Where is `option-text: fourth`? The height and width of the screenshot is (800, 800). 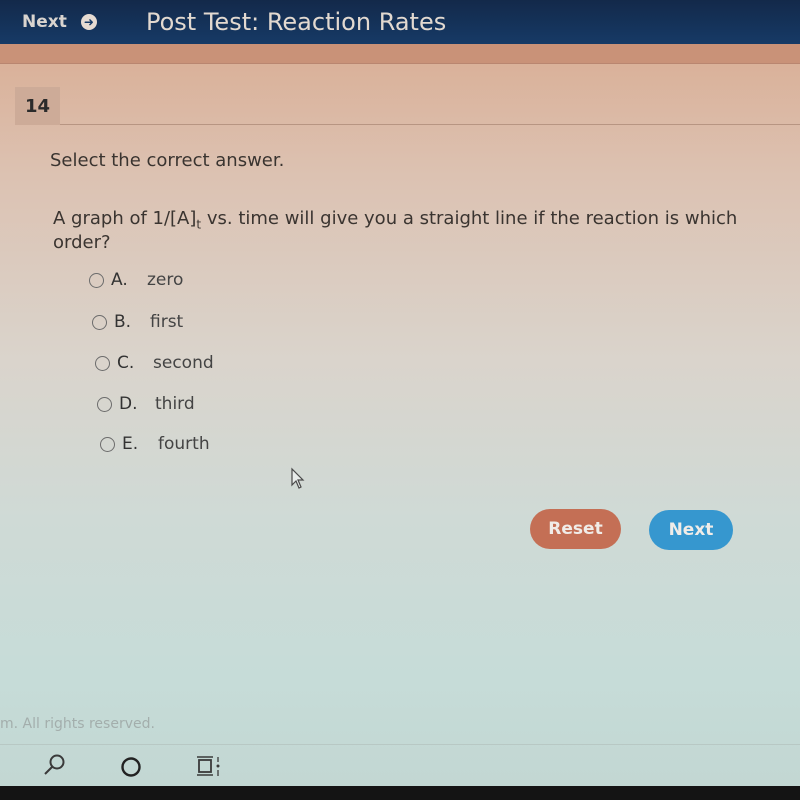 option-text: fourth is located at coordinates (184, 444).